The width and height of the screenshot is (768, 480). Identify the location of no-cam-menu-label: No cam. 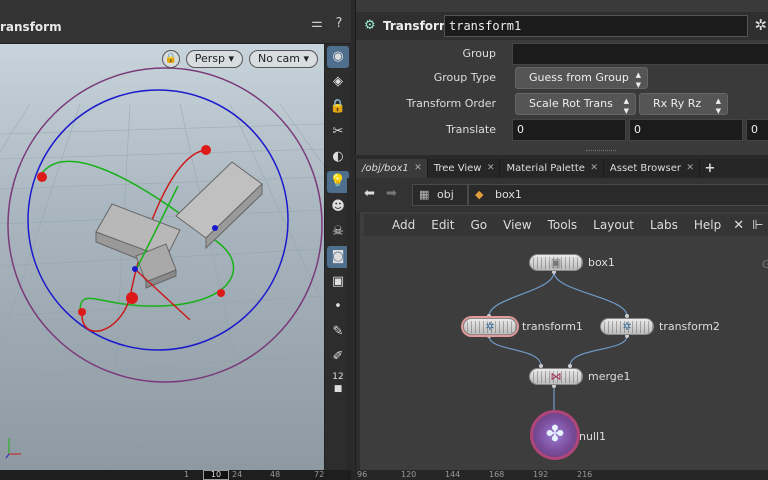
(279, 58).